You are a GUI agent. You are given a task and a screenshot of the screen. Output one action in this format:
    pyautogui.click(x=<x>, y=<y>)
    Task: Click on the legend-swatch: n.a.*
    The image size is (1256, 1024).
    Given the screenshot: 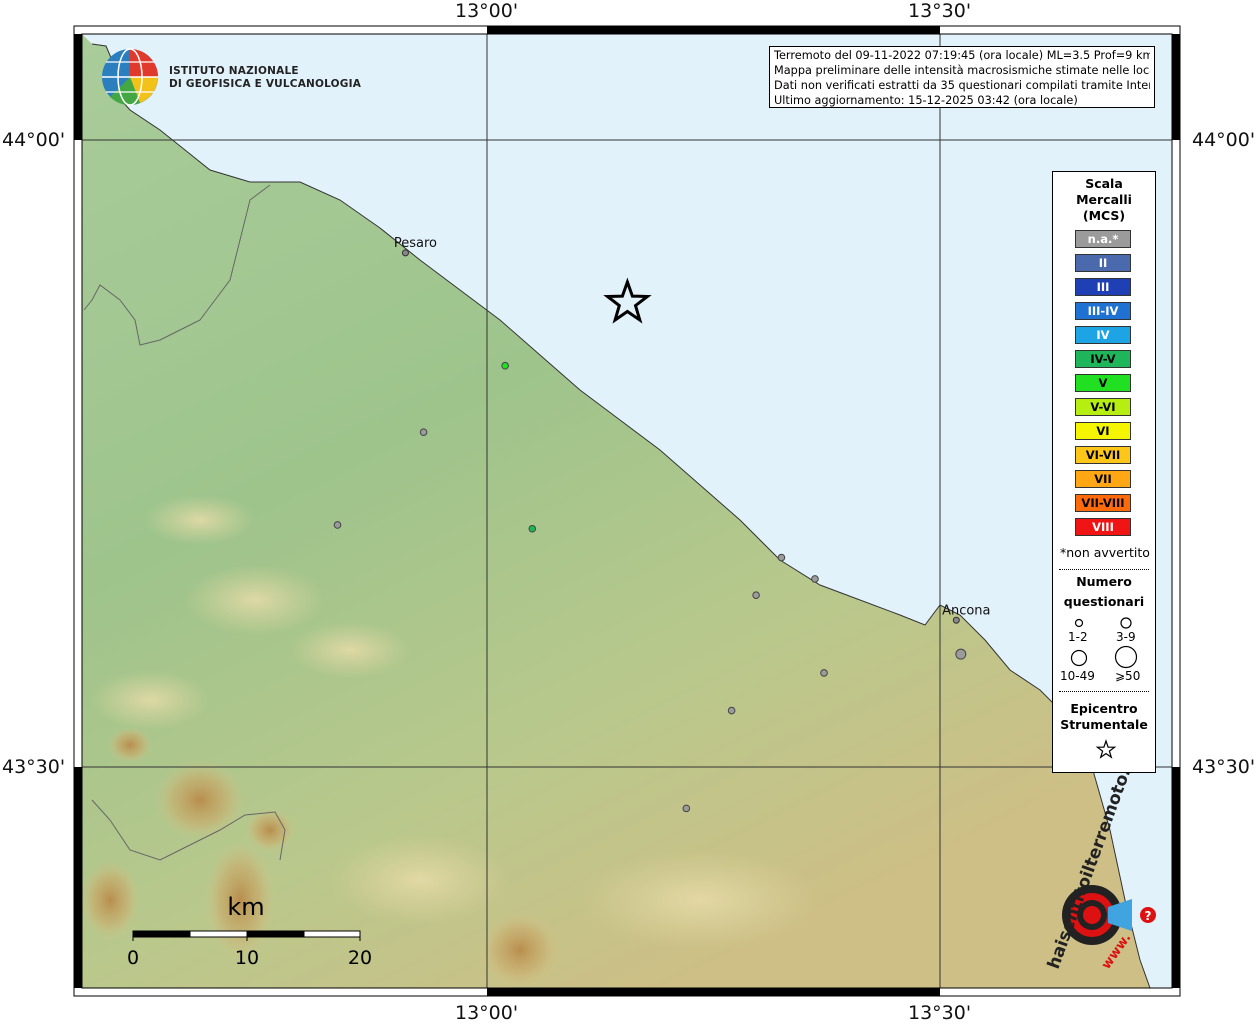 What is the action you would take?
    pyautogui.click(x=1103, y=239)
    